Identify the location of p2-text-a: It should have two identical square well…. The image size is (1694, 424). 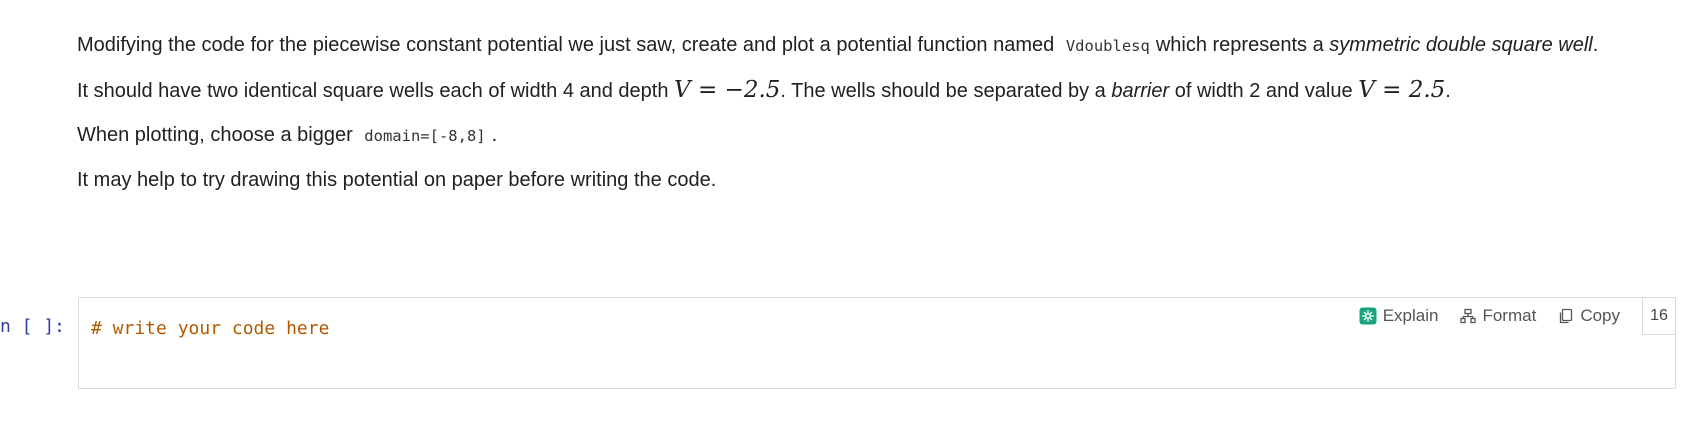
(373, 91).